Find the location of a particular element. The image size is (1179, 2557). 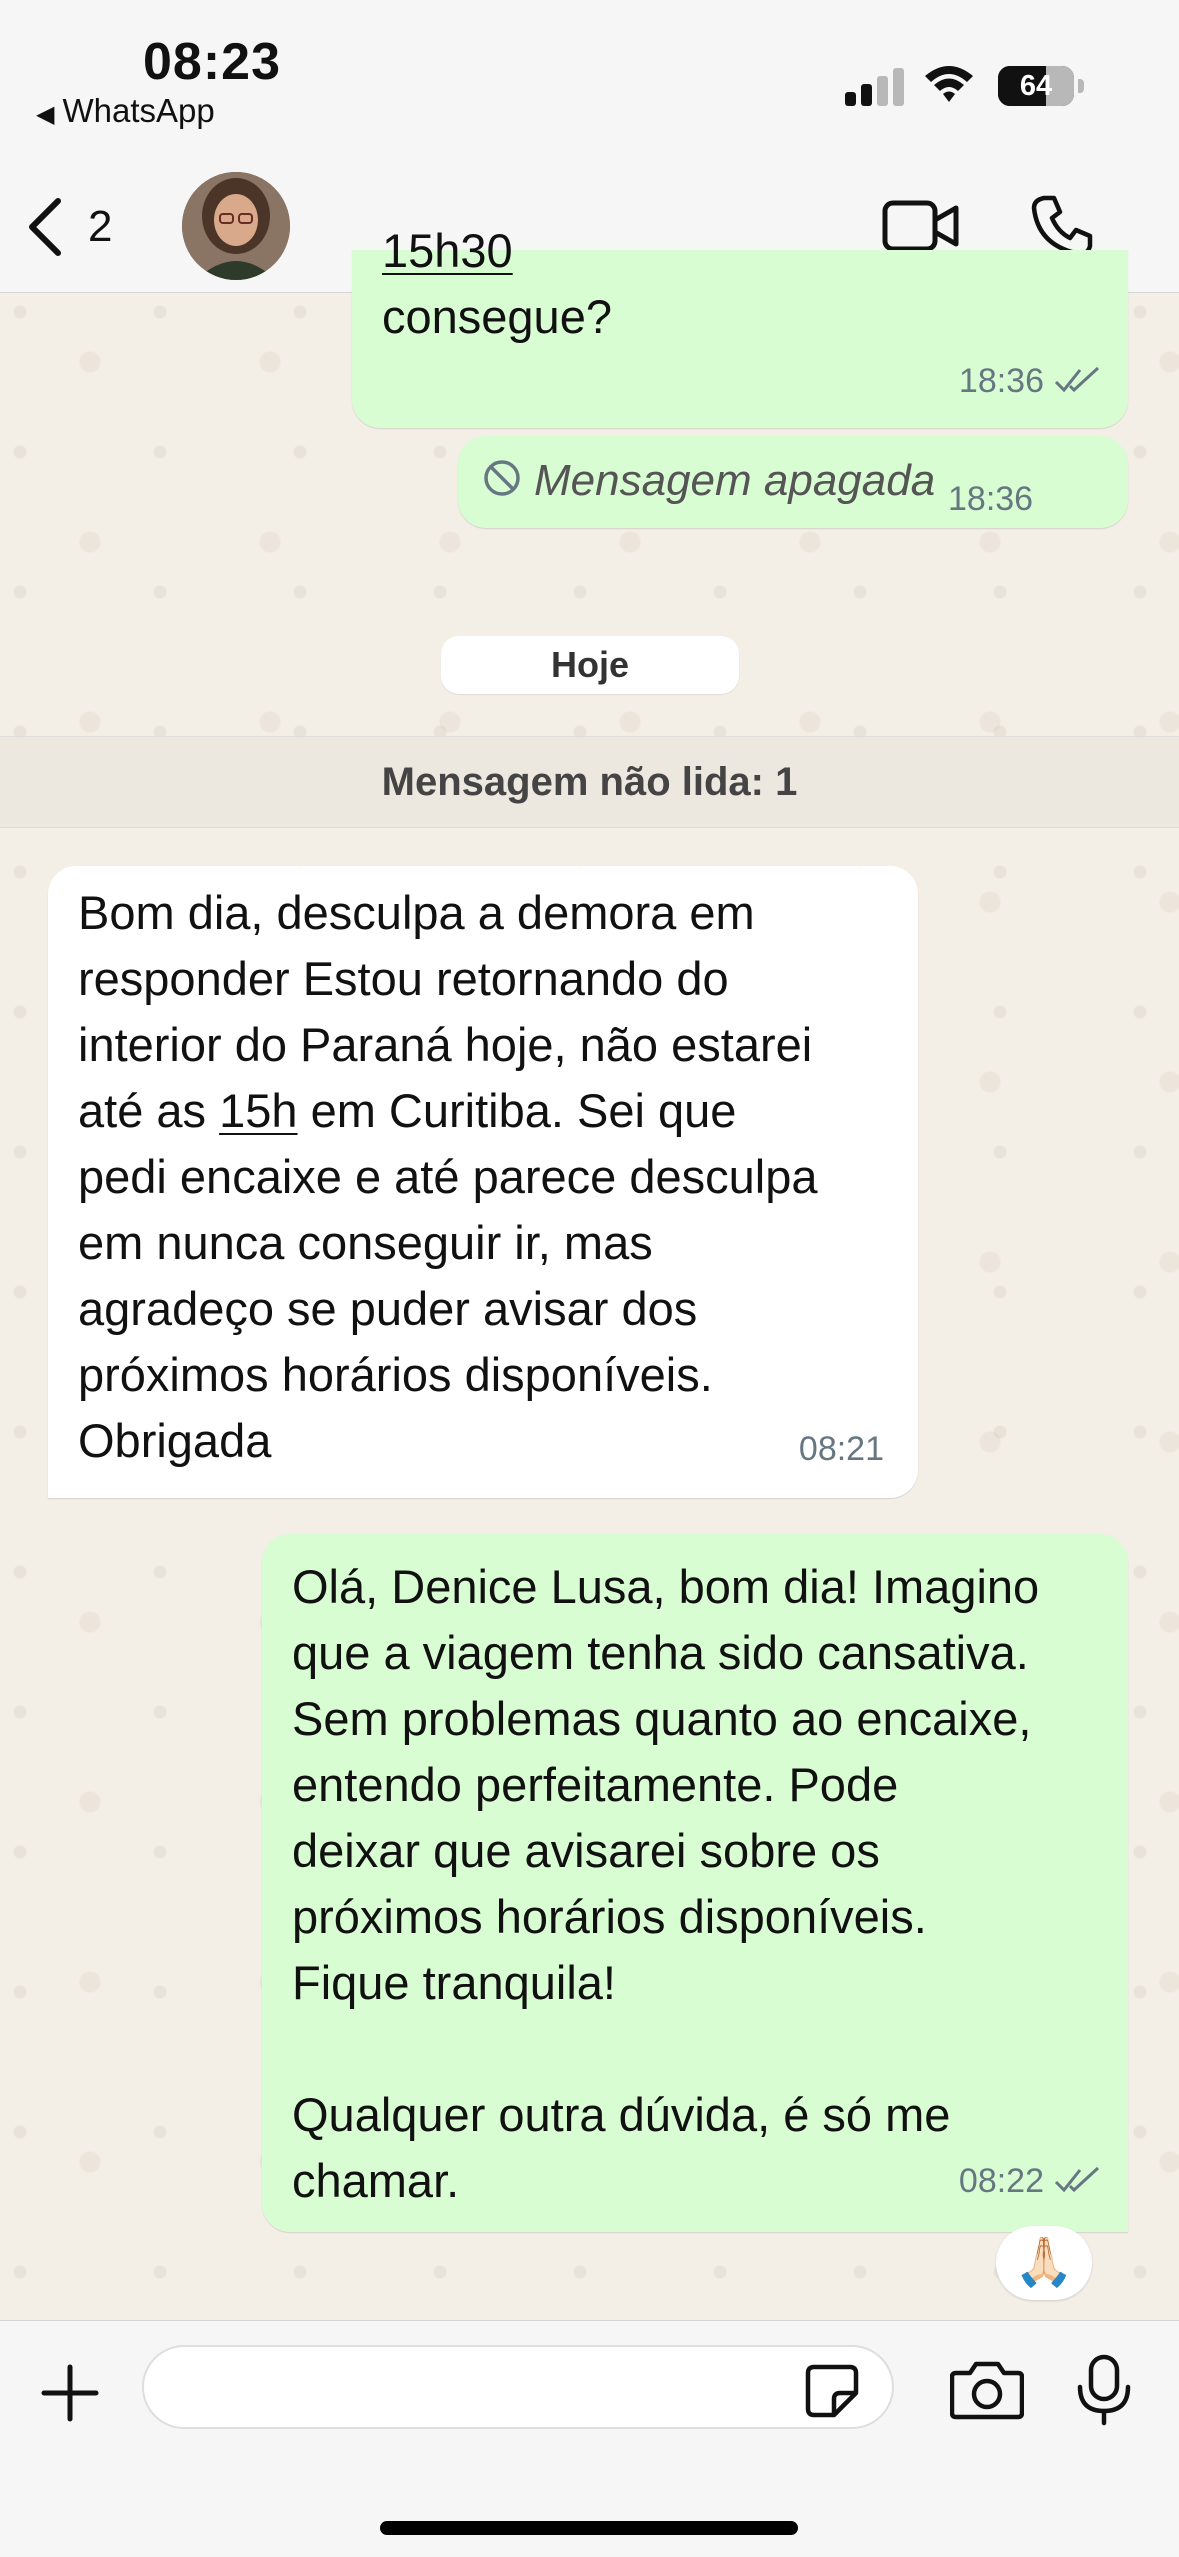

date-separator: Hoje is located at coordinates (590, 665).